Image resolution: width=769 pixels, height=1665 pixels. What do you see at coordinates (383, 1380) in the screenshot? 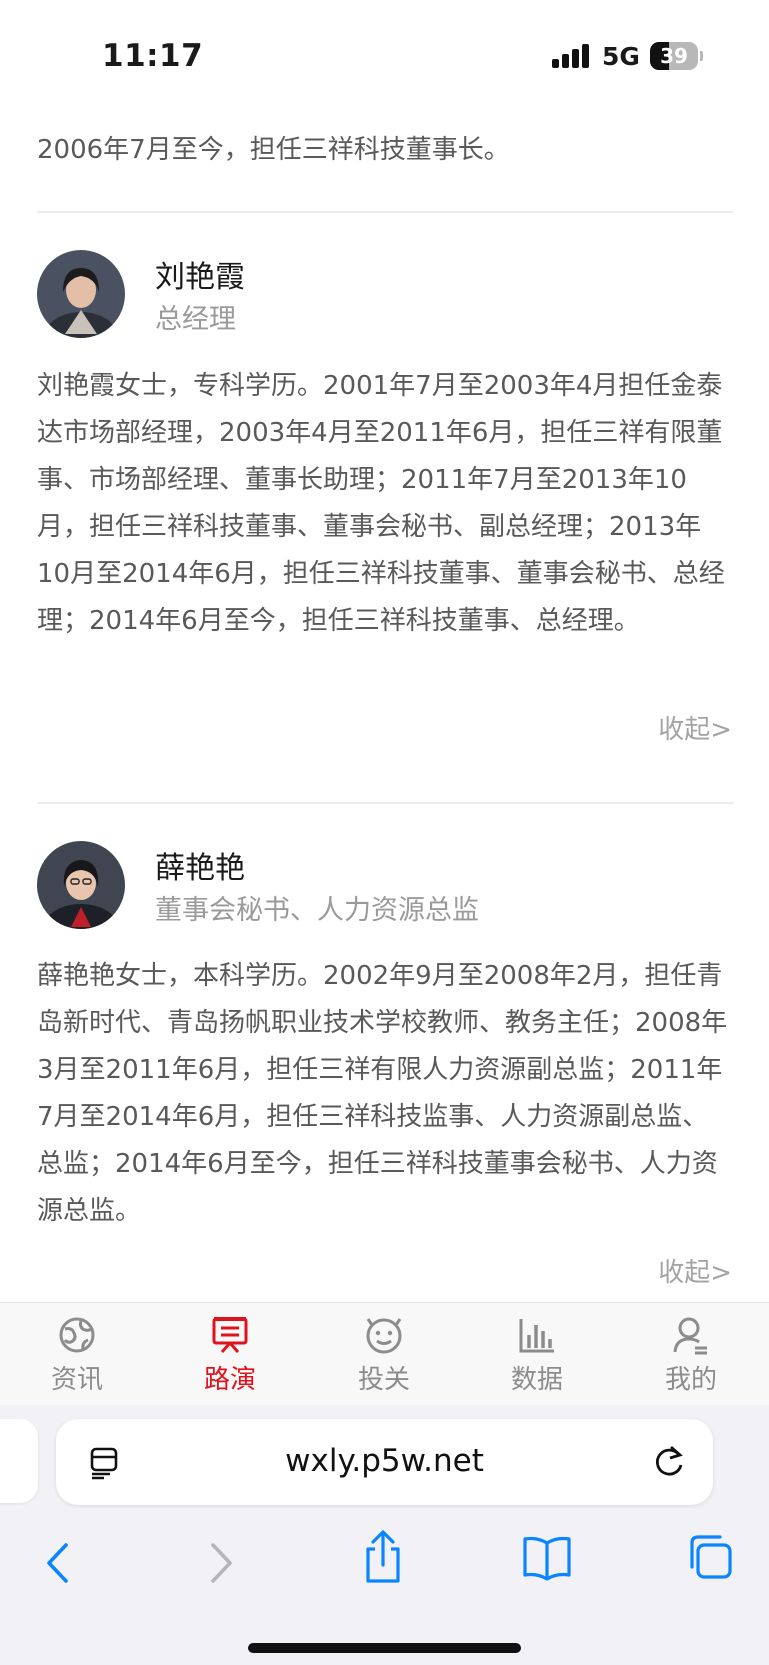
I see `tab-label: 投关` at bounding box center [383, 1380].